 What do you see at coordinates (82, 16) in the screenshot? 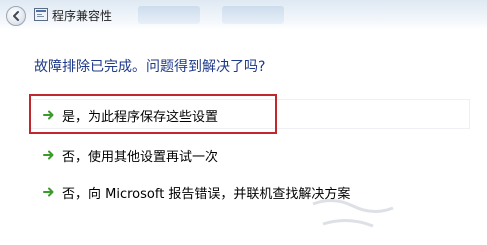
I see `window-title: 程序兼容性` at bounding box center [82, 16].